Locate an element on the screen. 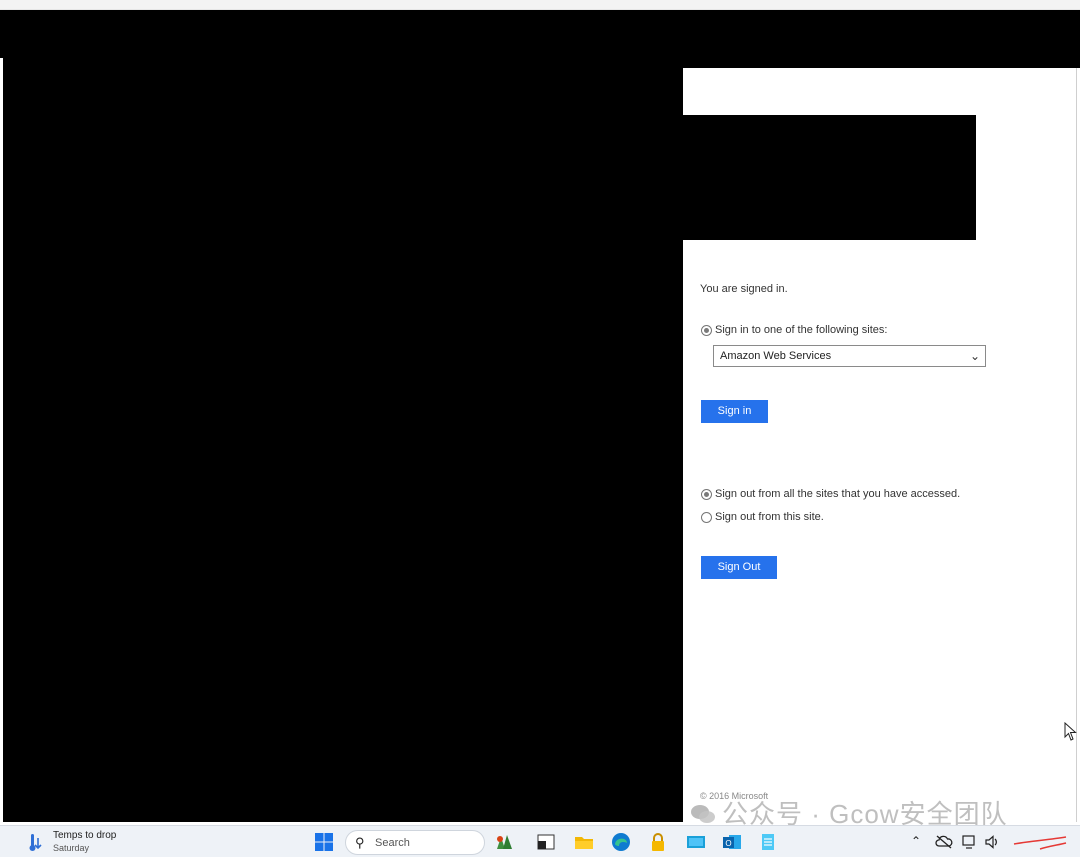  terminal-icon is located at coordinates (546, 842).